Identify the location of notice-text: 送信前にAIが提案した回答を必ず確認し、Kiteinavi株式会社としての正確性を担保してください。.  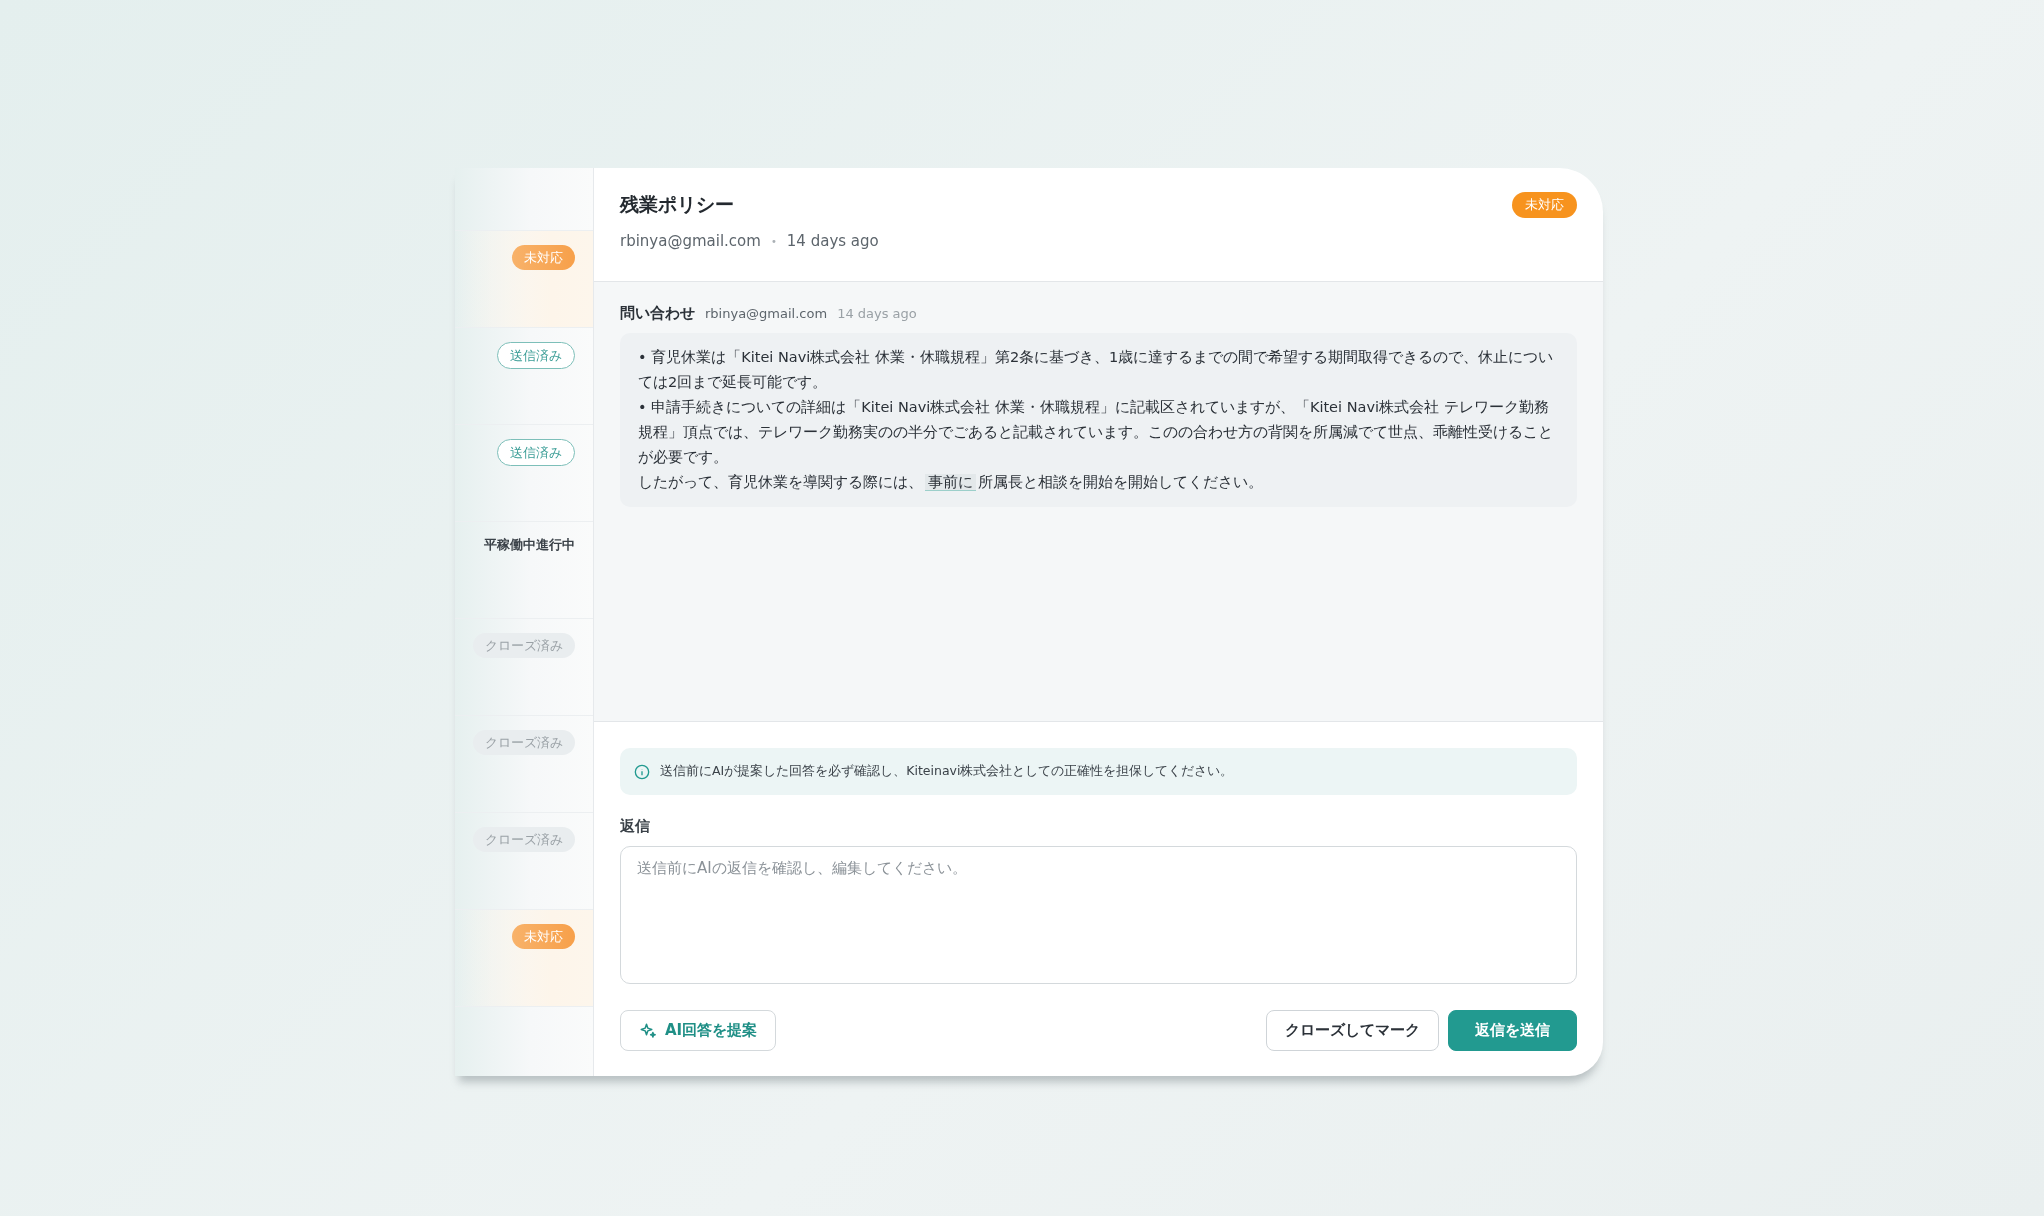
(947, 771).